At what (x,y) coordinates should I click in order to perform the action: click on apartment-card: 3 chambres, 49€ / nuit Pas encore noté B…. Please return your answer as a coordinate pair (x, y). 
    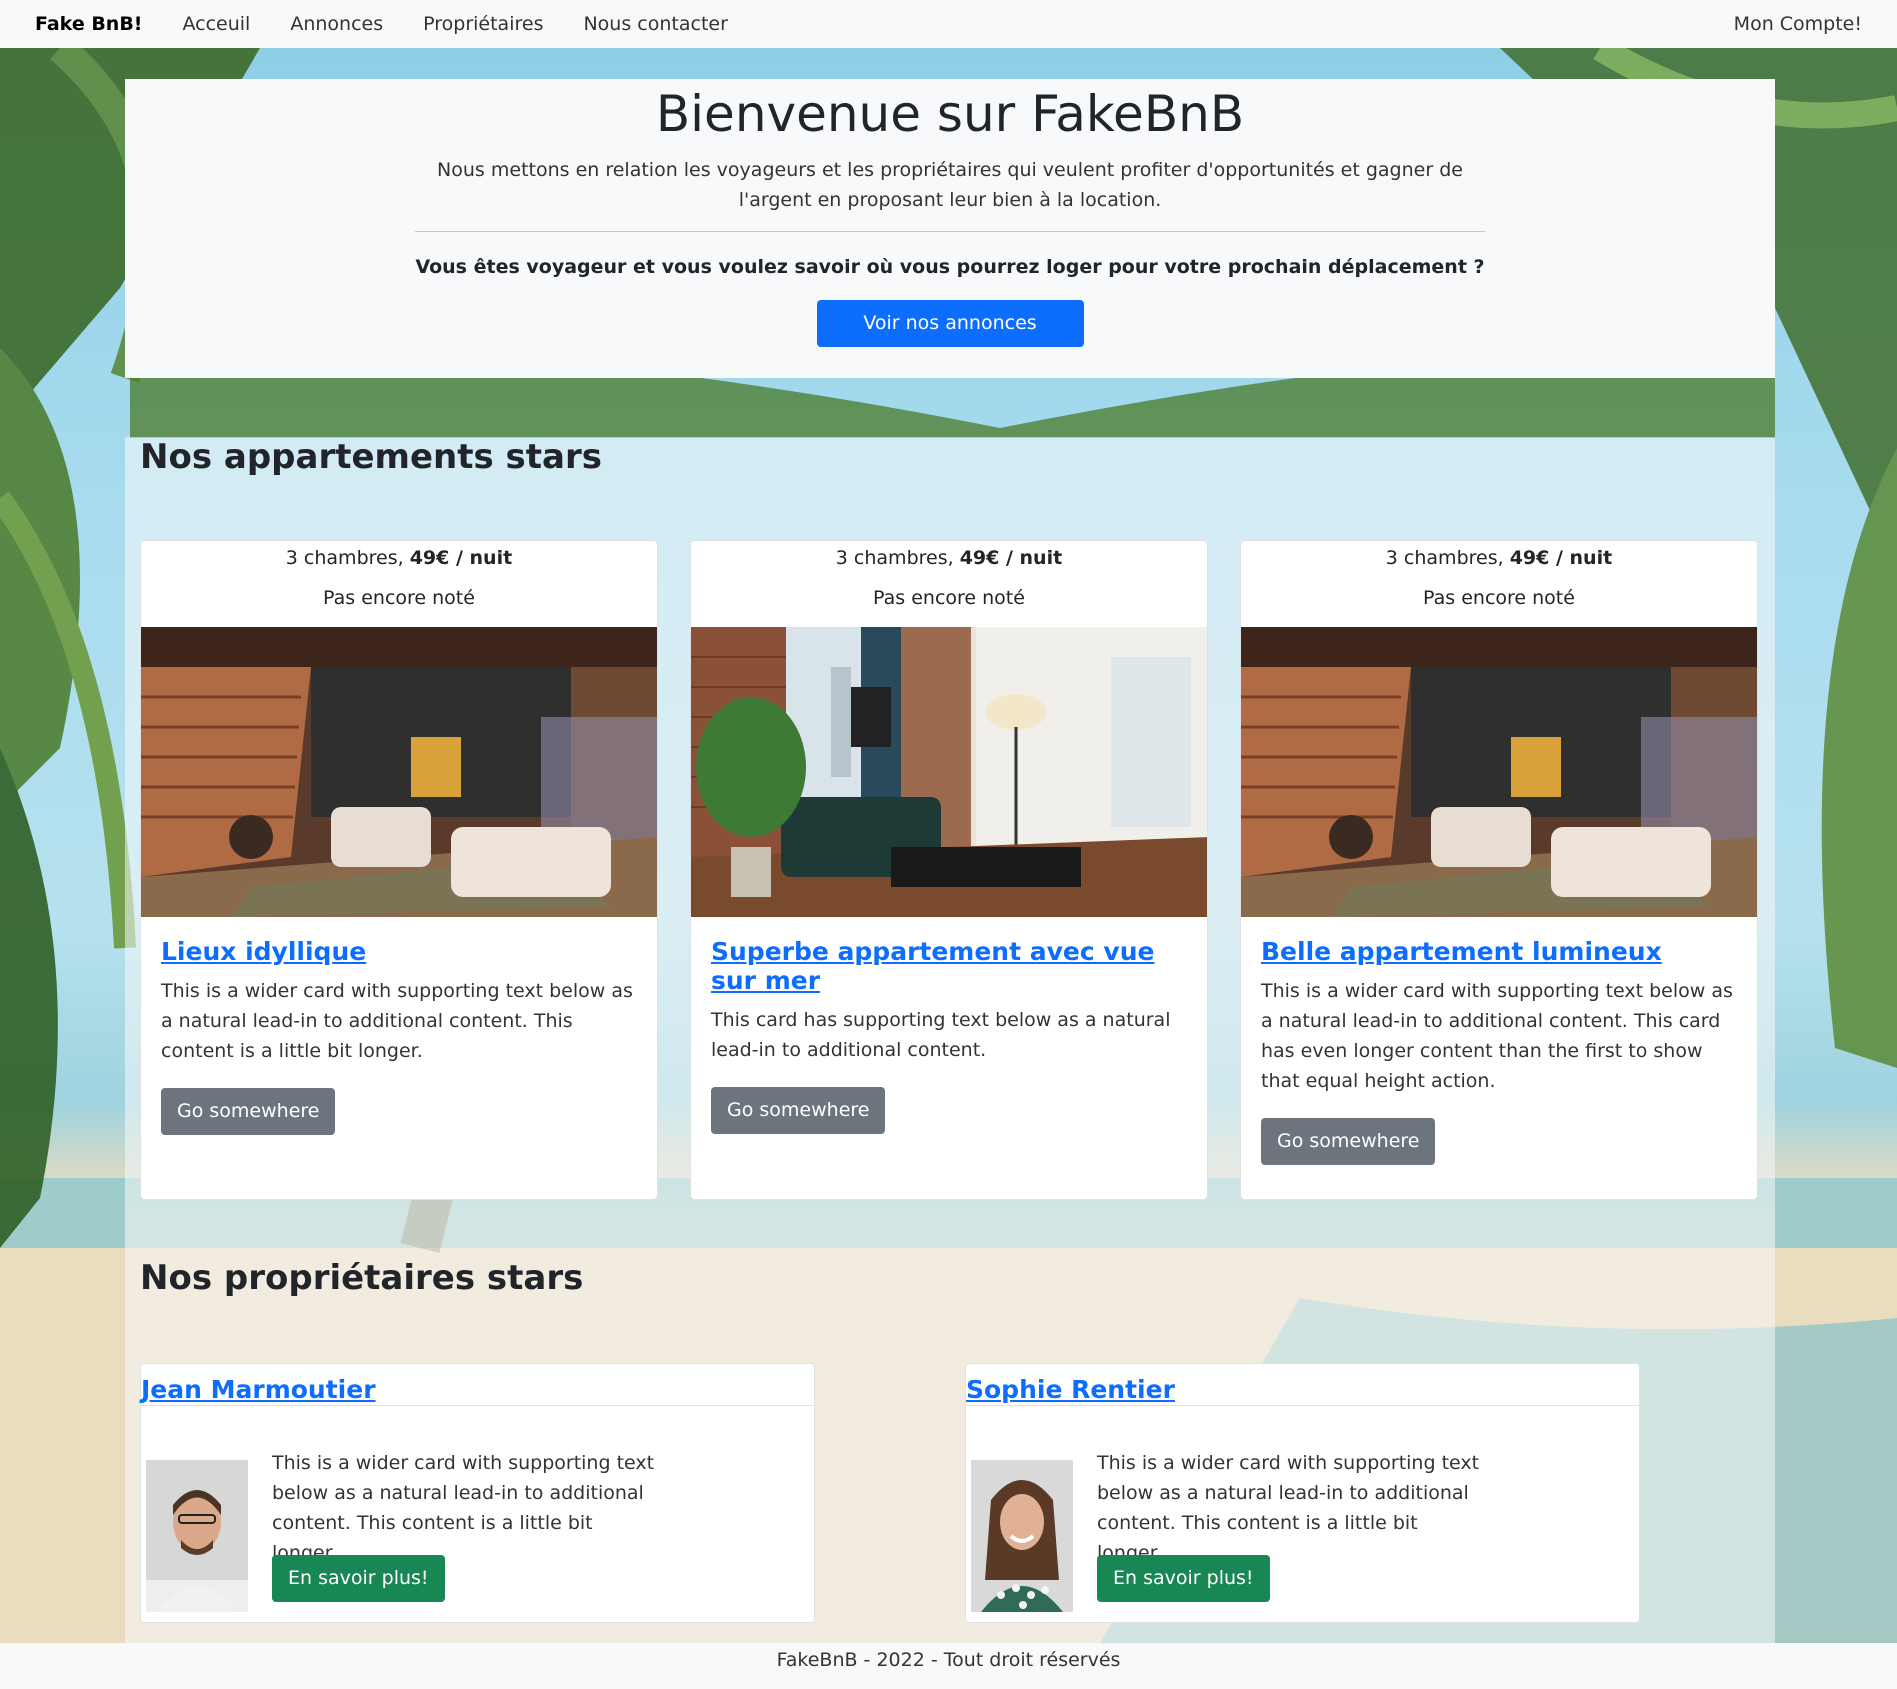
    Looking at the image, I should click on (1499, 870).